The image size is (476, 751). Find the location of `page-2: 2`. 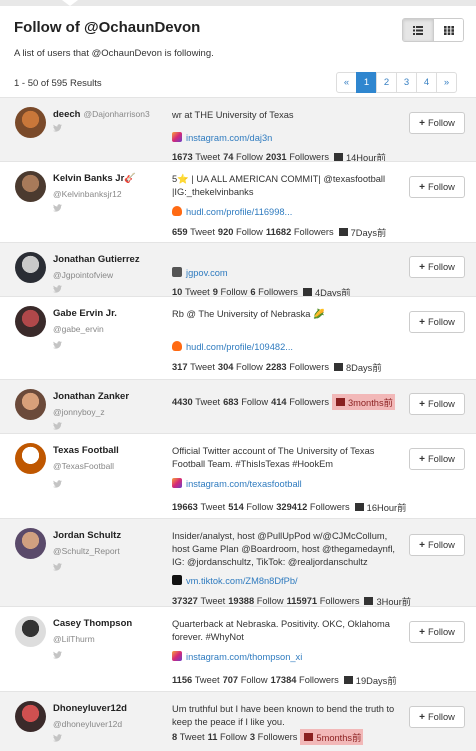

page-2: 2 is located at coordinates (386, 82).